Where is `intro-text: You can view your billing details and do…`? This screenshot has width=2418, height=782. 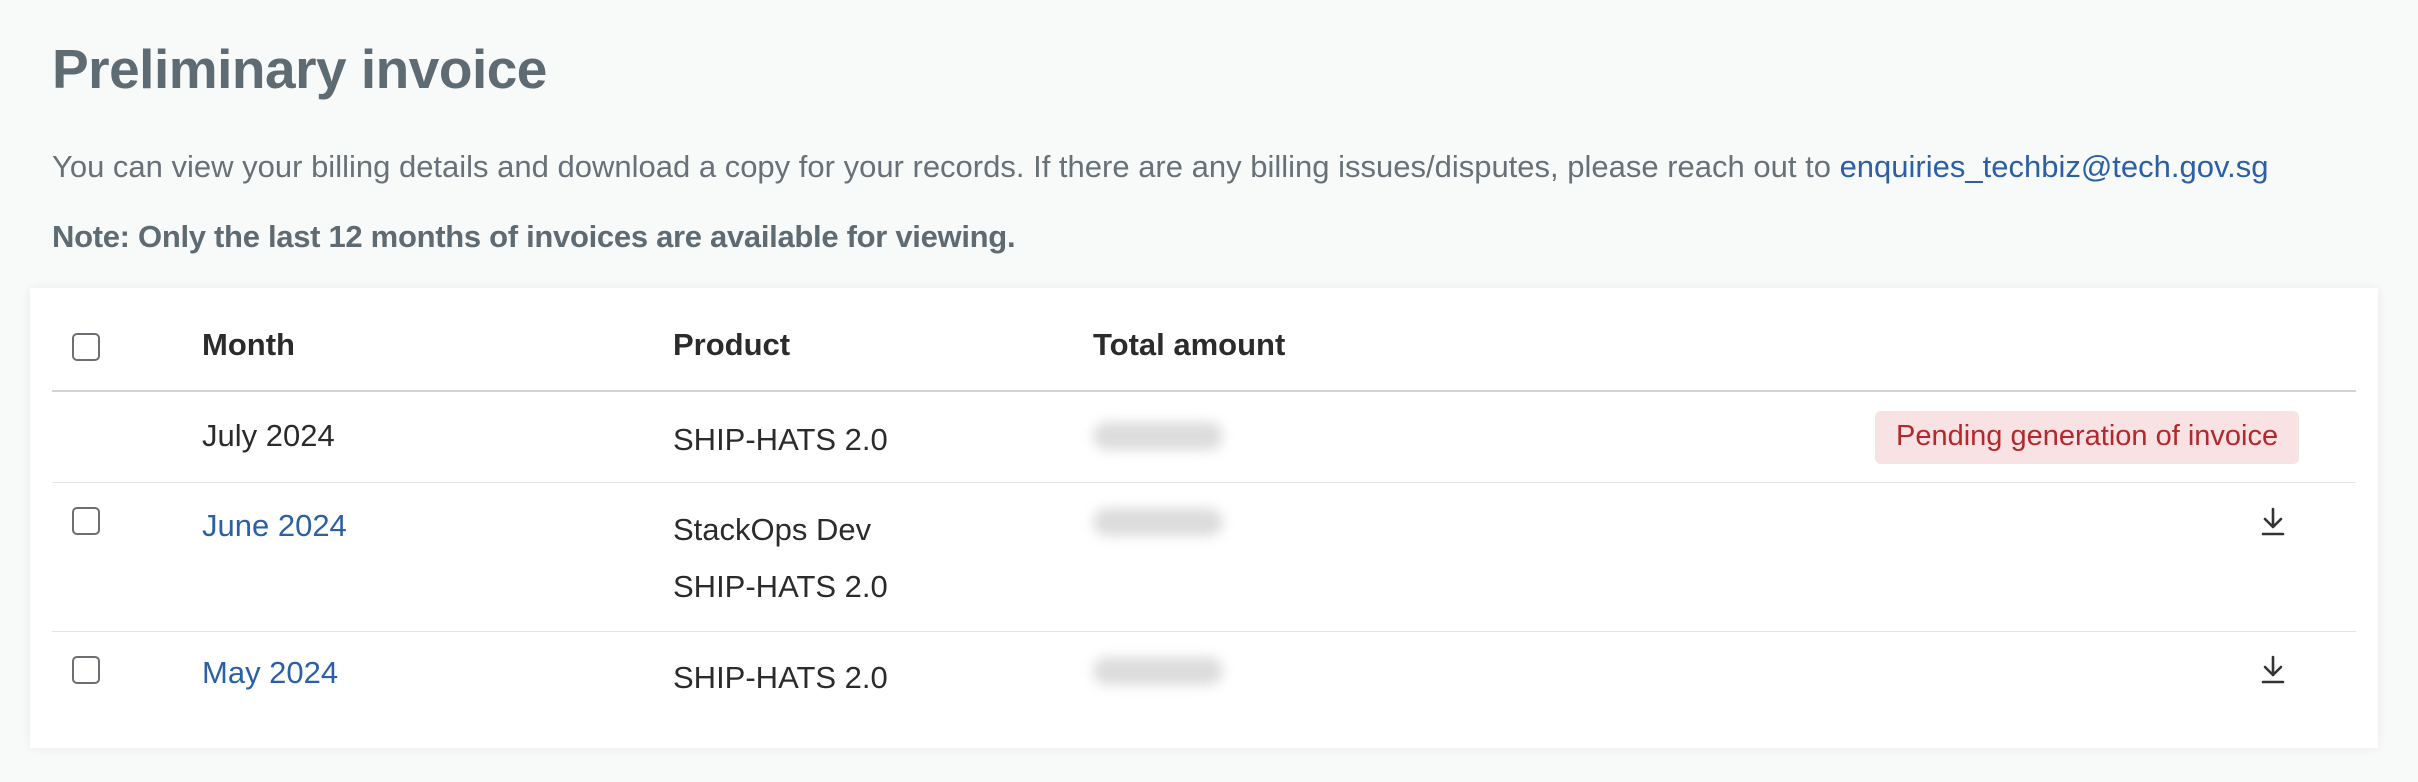
intro-text: You can view your billing details and do… is located at coordinates (1160, 166).